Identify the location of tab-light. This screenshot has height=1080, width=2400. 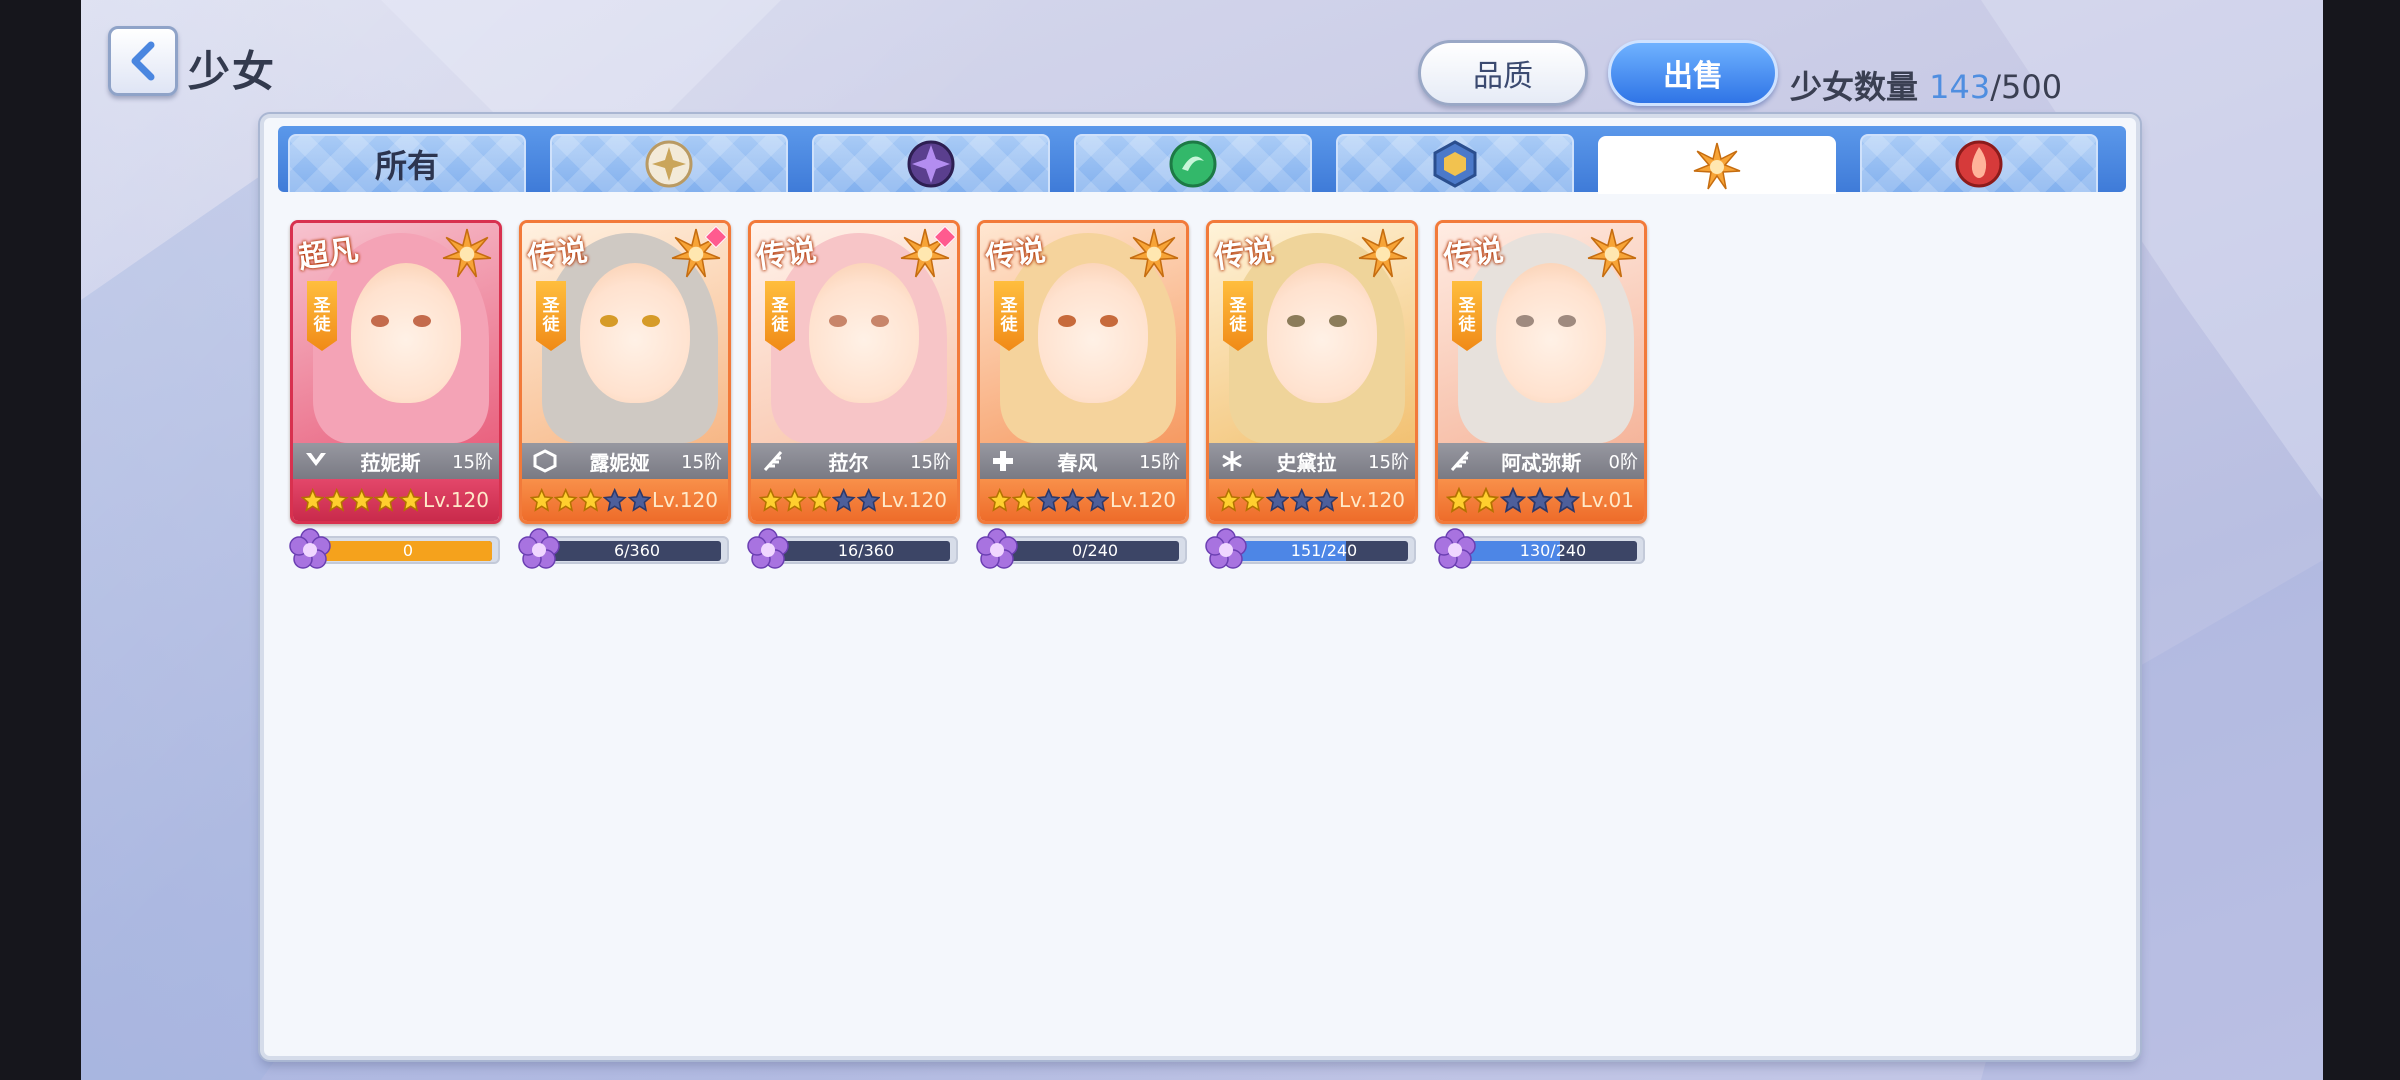
(669, 163).